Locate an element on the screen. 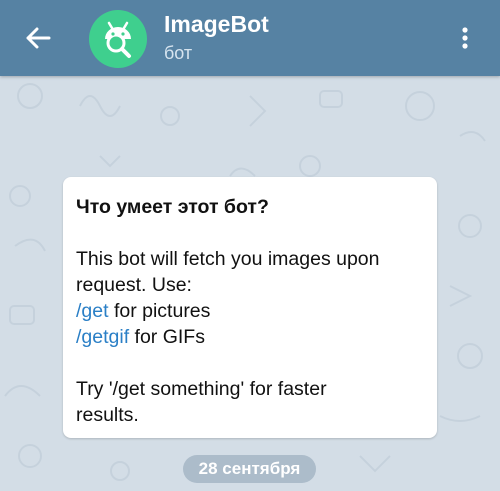  bot-tip-line: Try '/get something' for faster is located at coordinates (201, 389).